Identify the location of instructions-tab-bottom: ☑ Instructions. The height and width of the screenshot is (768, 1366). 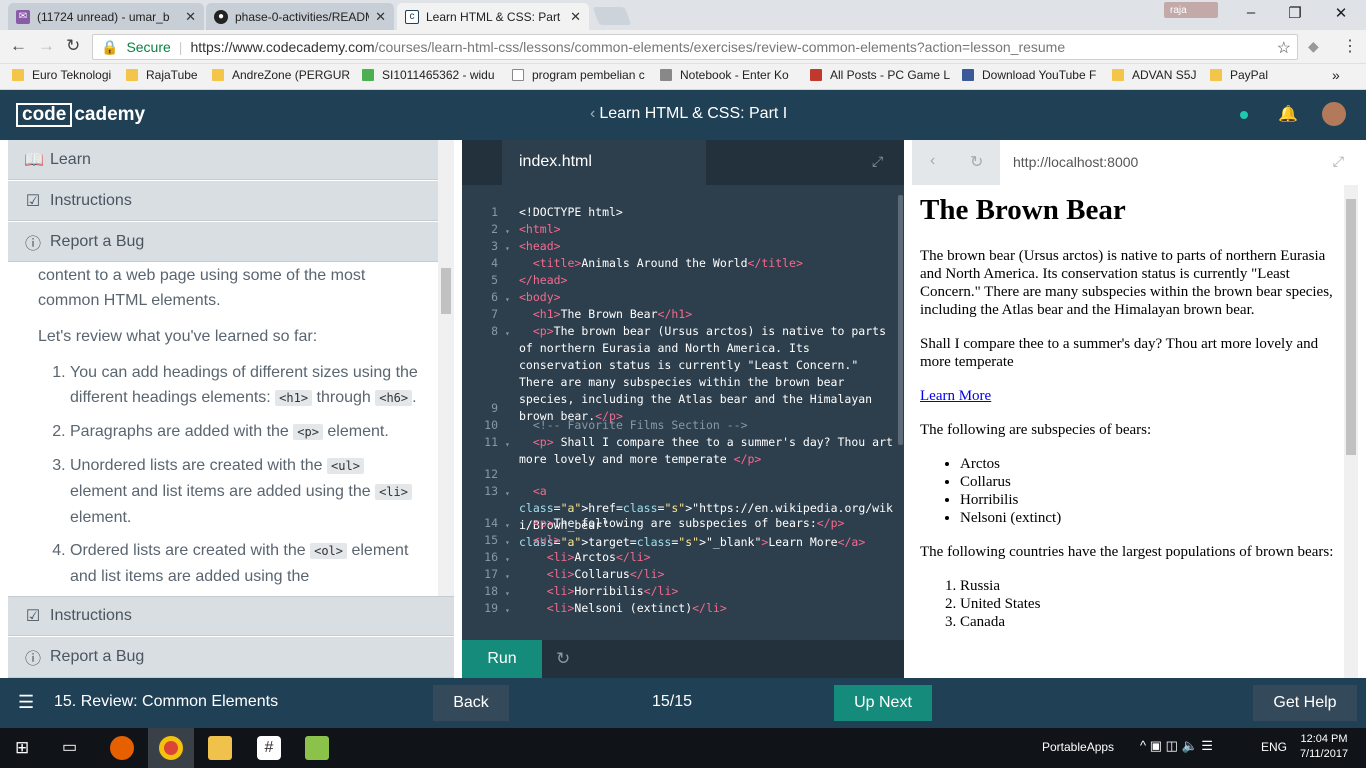
(231, 616).